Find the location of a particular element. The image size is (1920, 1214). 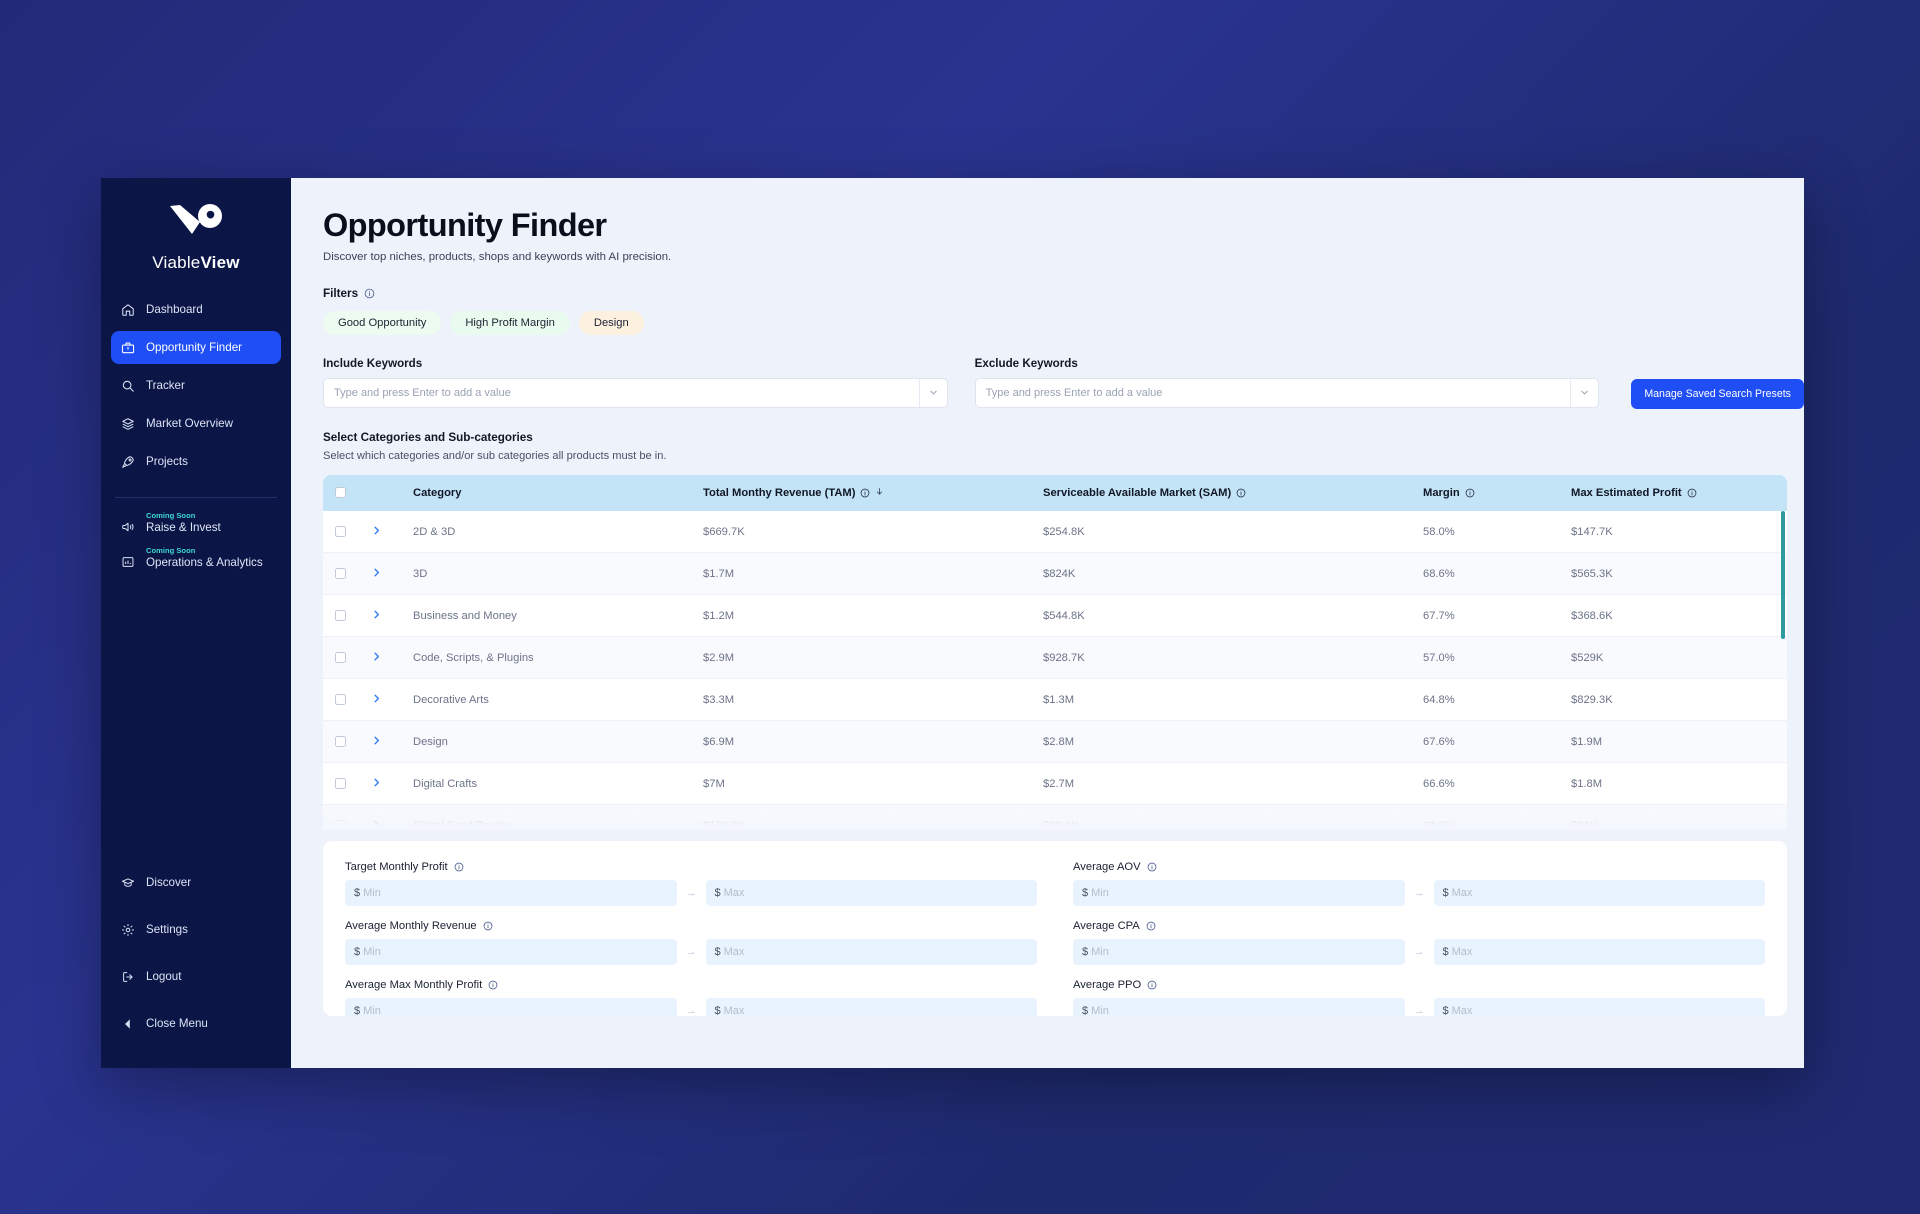

sidebar-item-projects: Projects is located at coordinates (196, 461).